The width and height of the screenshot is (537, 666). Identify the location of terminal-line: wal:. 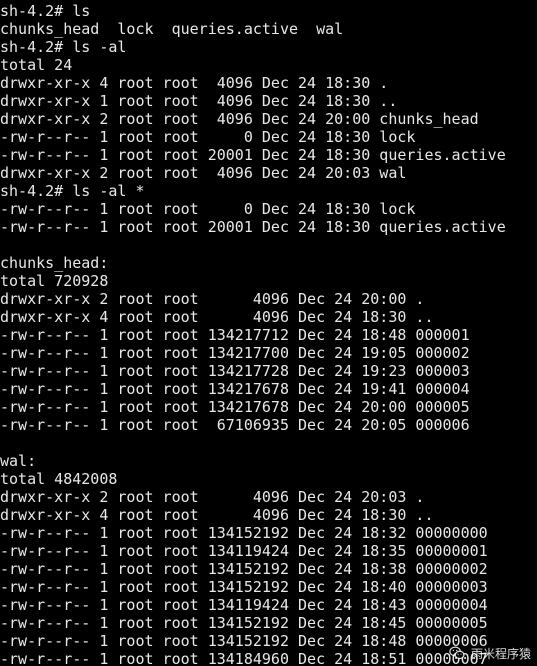
(18, 461).